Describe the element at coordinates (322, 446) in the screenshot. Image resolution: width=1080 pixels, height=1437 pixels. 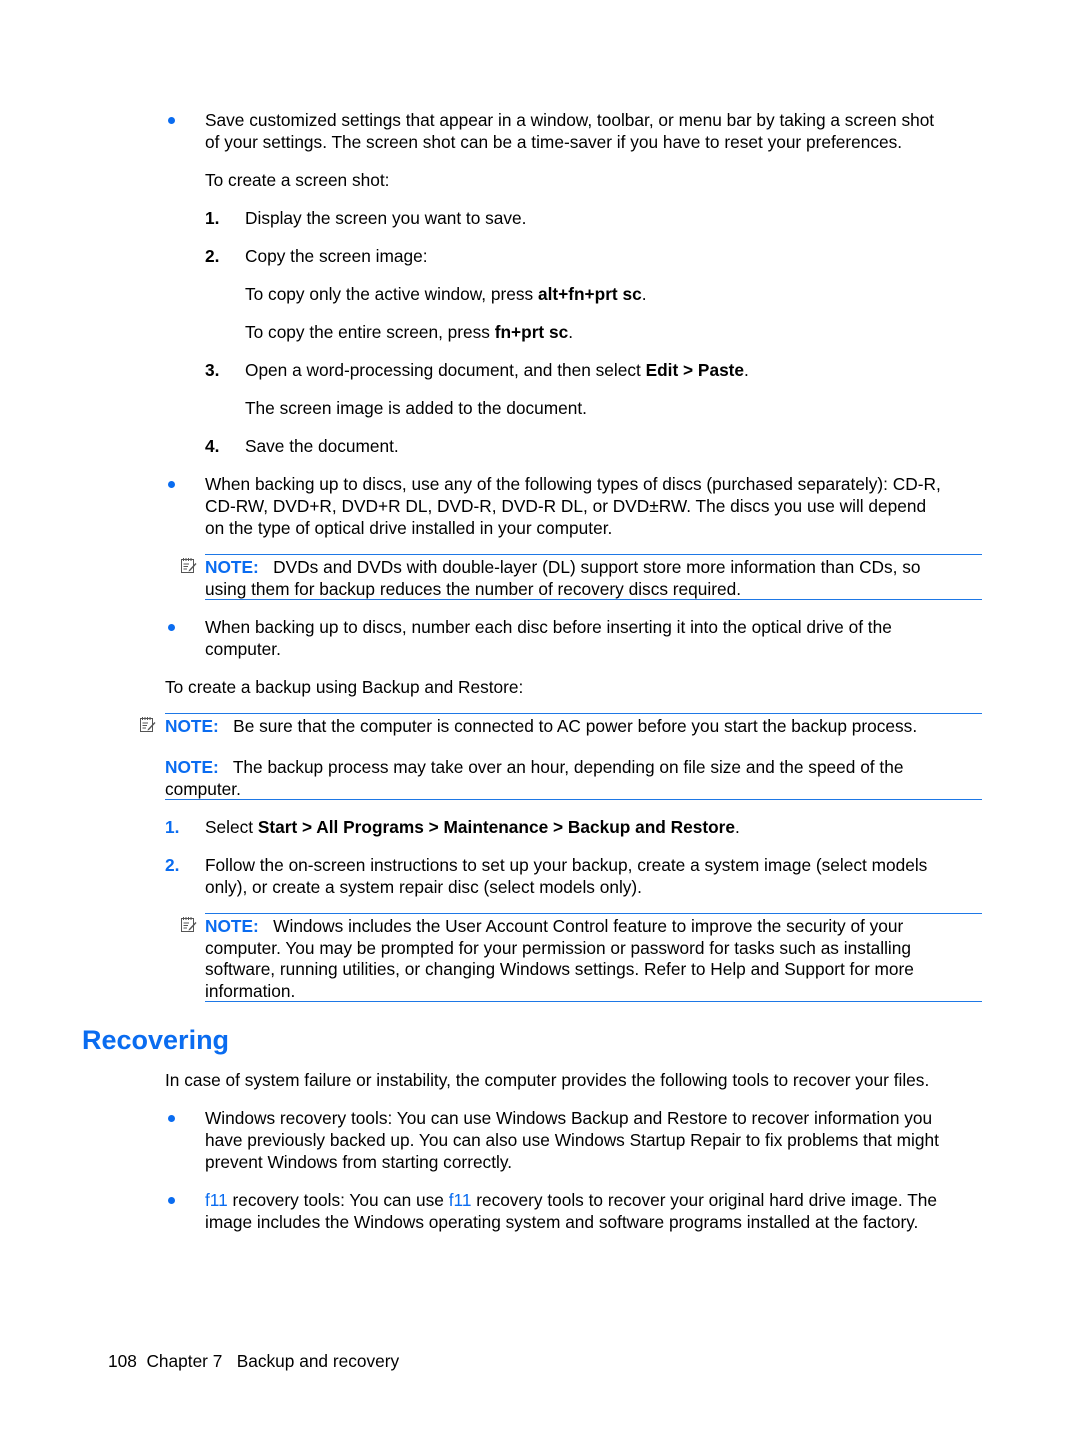
I see `step-text: Save the document.` at that location.